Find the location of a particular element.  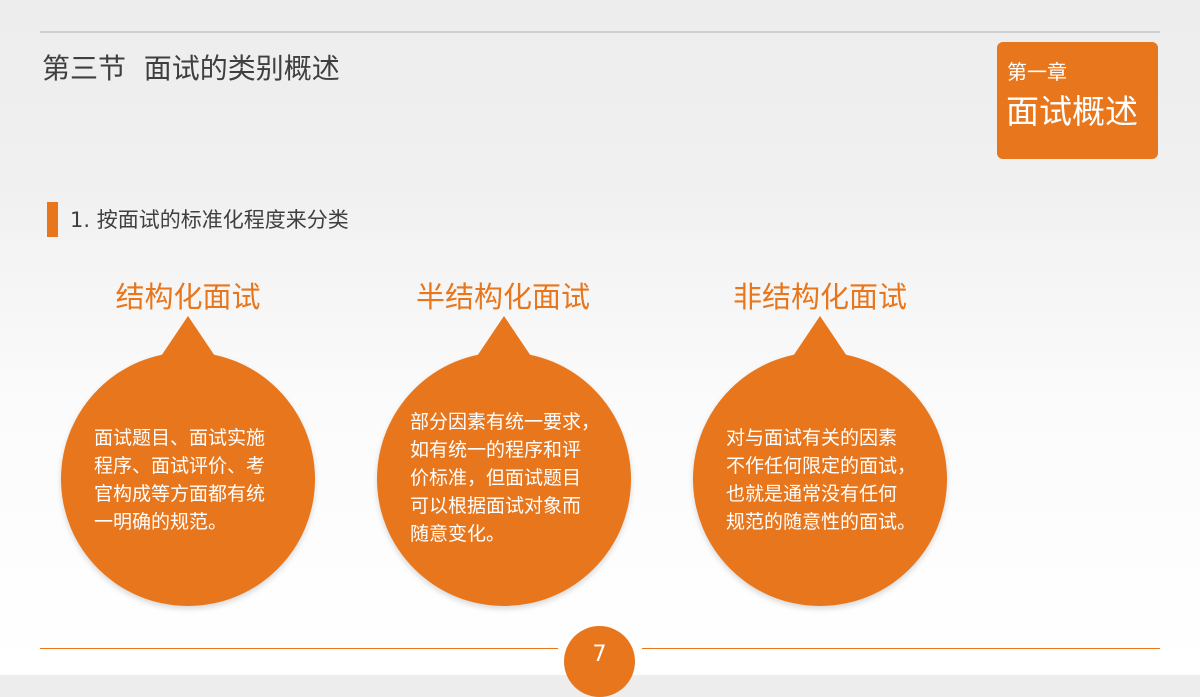

text-line: 官构成等方面都有统 is located at coordinates (180, 494).